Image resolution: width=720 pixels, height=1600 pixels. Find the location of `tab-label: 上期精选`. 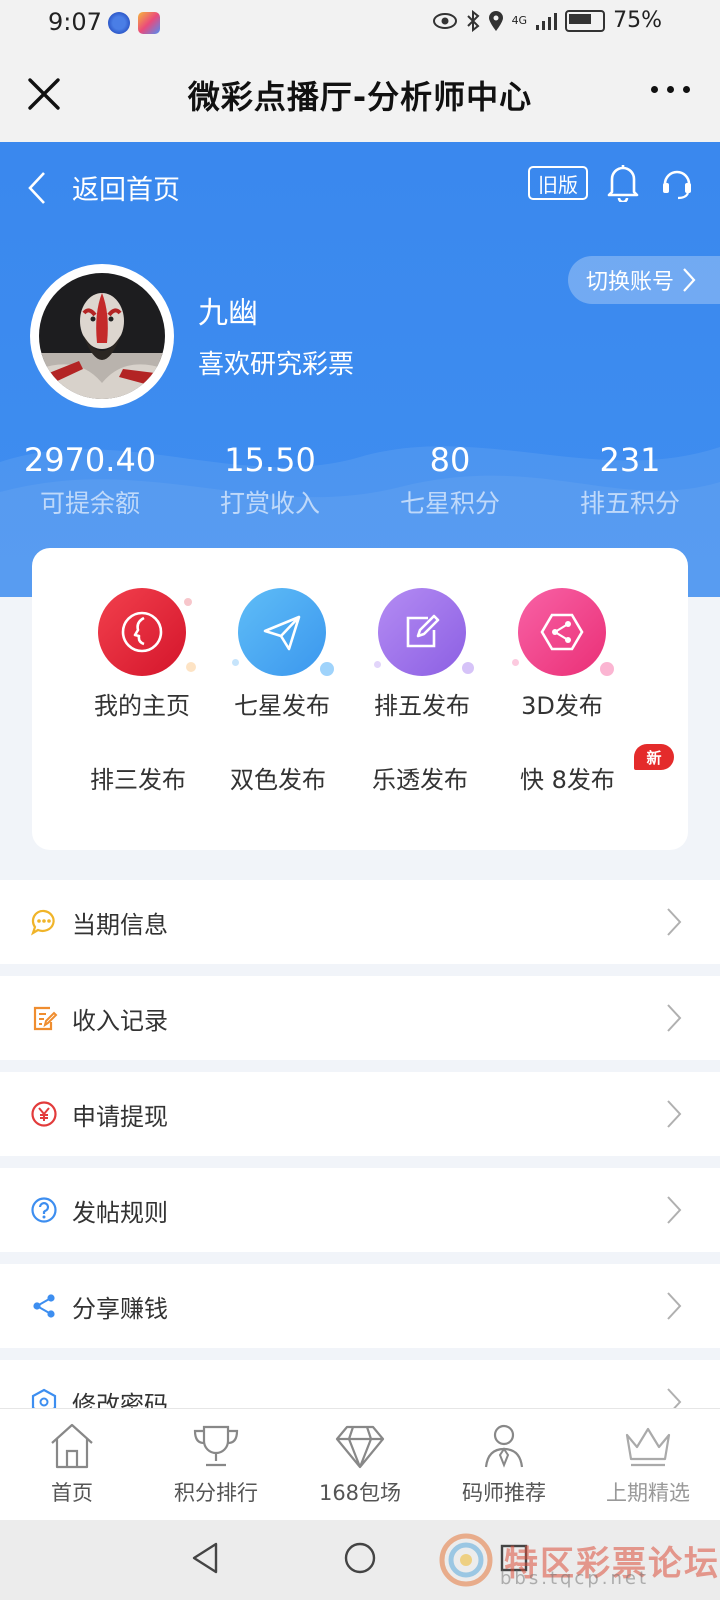

tab-label: 上期精选 is located at coordinates (648, 1493).